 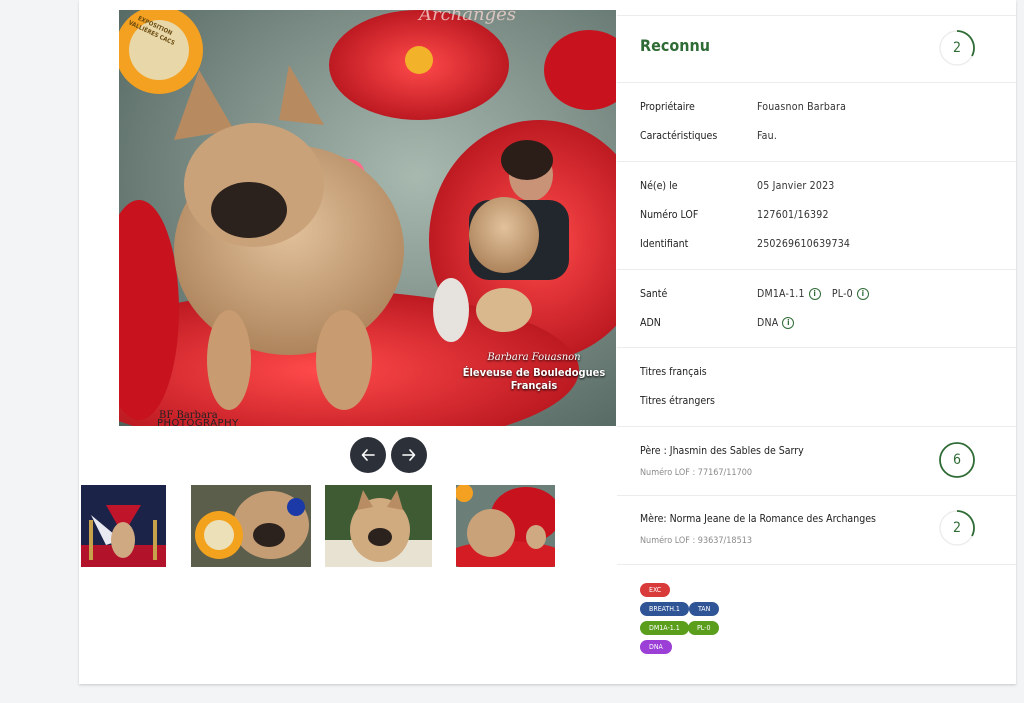 I want to click on lof-value: 127601/16392, so click(x=793, y=215).